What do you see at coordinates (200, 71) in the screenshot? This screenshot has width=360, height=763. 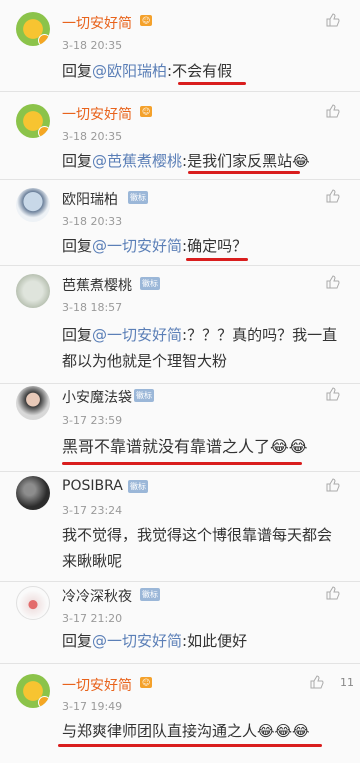 I see `comment-body: :不会有假` at bounding box center [200, 71].